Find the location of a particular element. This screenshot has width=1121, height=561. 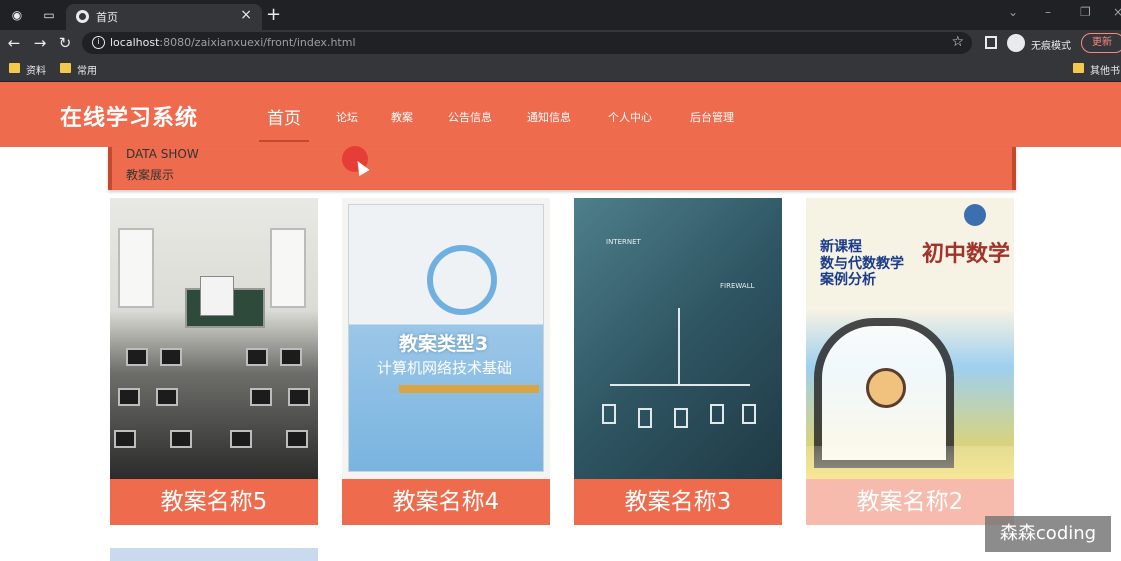

site-header: 在线学习系统 首页 论坛 教案 公告信息 通知信息 个人中心 后台管理 is located at coordinates (560, 114).